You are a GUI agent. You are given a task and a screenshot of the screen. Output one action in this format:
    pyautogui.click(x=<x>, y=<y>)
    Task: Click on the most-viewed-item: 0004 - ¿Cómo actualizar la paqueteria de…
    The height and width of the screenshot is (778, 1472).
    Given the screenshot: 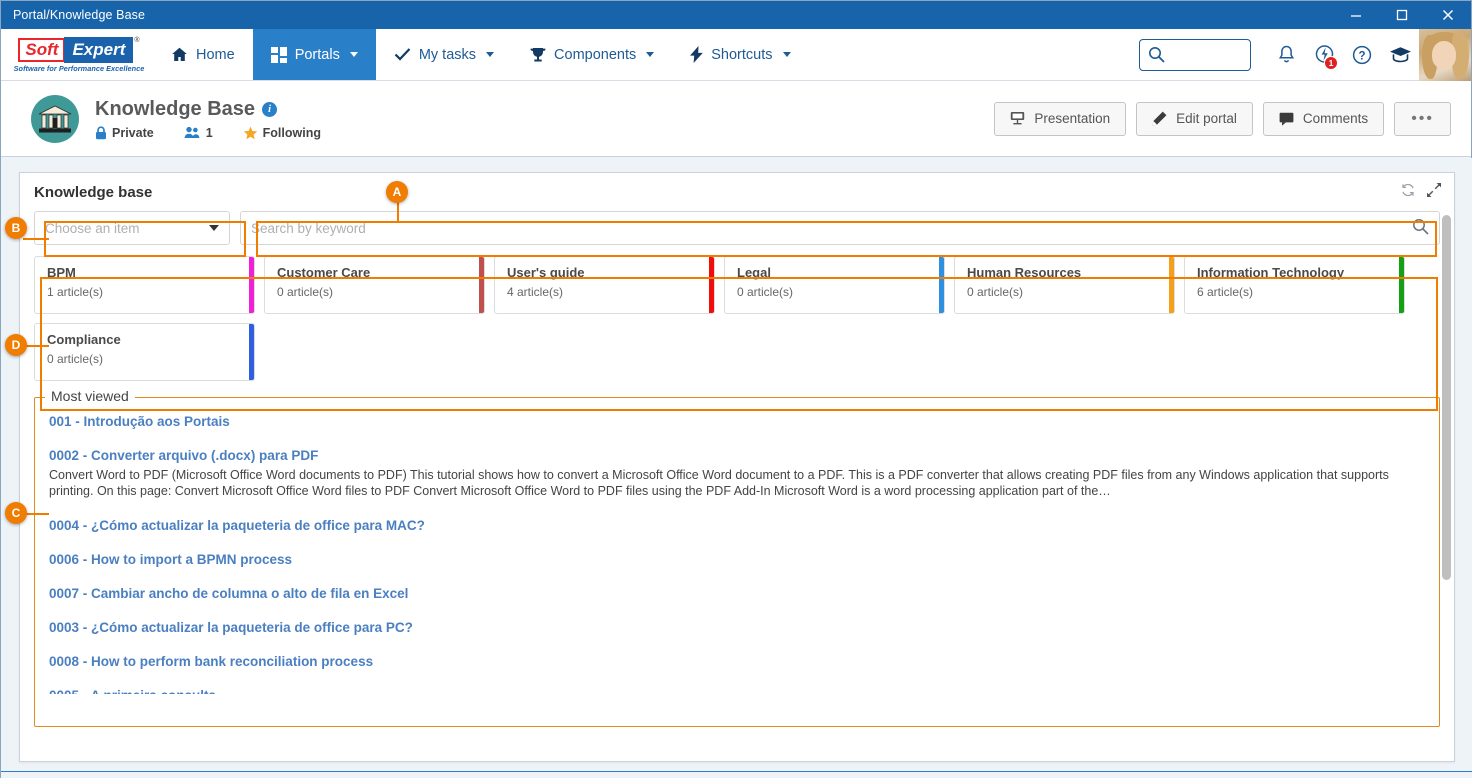 What is the action you would take?
    pyautogui.click(x=737, y=525)
    